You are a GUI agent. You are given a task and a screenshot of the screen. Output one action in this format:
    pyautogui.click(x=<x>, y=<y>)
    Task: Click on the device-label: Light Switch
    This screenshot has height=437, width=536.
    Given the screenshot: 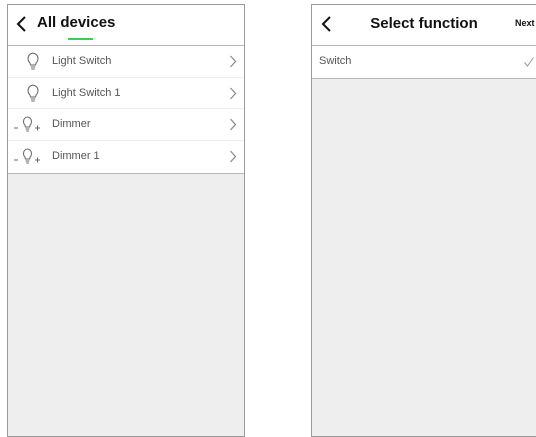 What is the action you would take?
    pyautogui.click(x=82, y=61)
    